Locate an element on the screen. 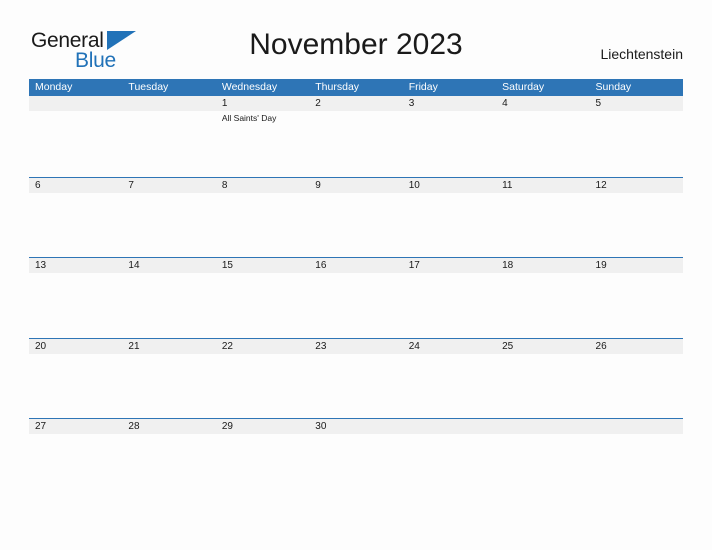  day-cell: 29 is located at coordinates (262, 459).